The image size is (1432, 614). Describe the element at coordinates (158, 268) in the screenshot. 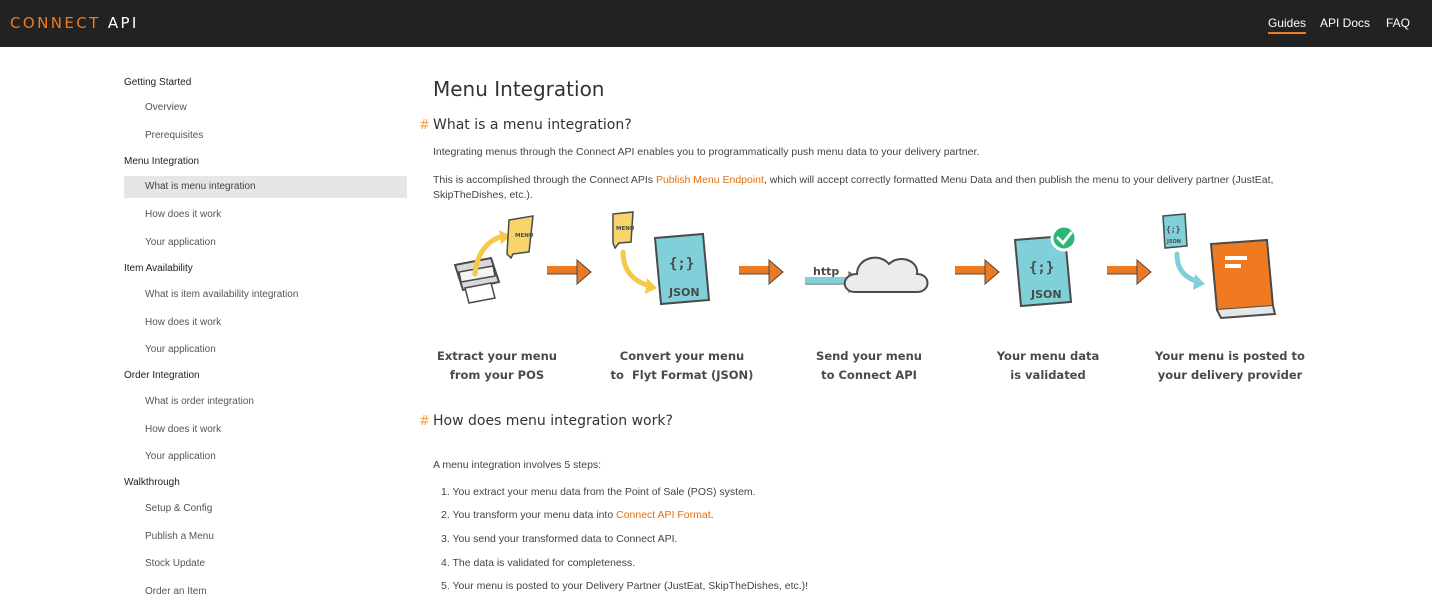

I see `sidebar-section-item-availability: Item Availability` at that location.